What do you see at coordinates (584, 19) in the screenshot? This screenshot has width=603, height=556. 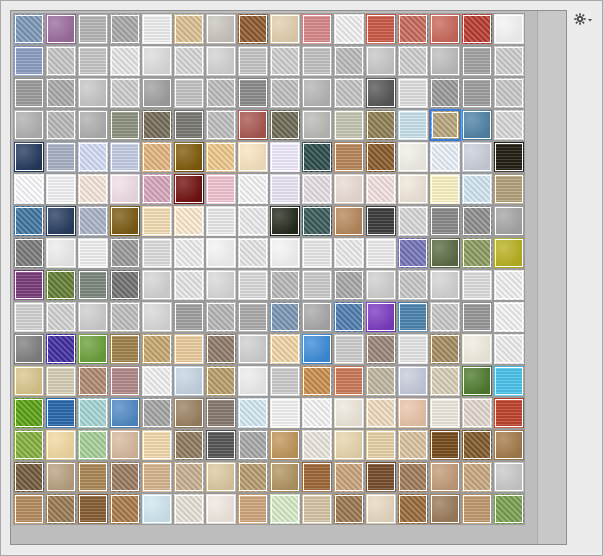 I see `panel-menu-button` at bounding box center [584, 19].